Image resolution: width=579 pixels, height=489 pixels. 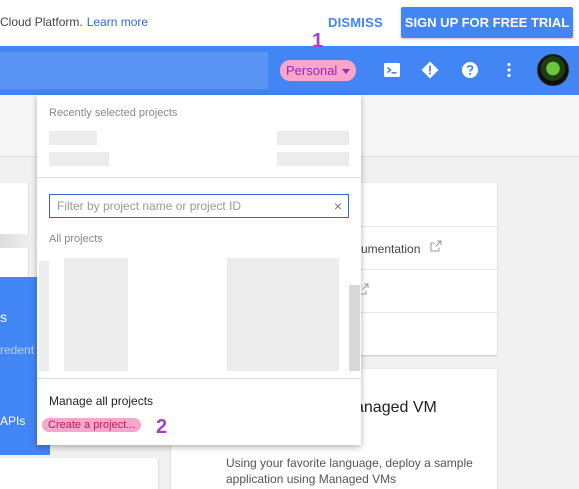 I want to click on project-filter: ×, so click(x=199, y=206).